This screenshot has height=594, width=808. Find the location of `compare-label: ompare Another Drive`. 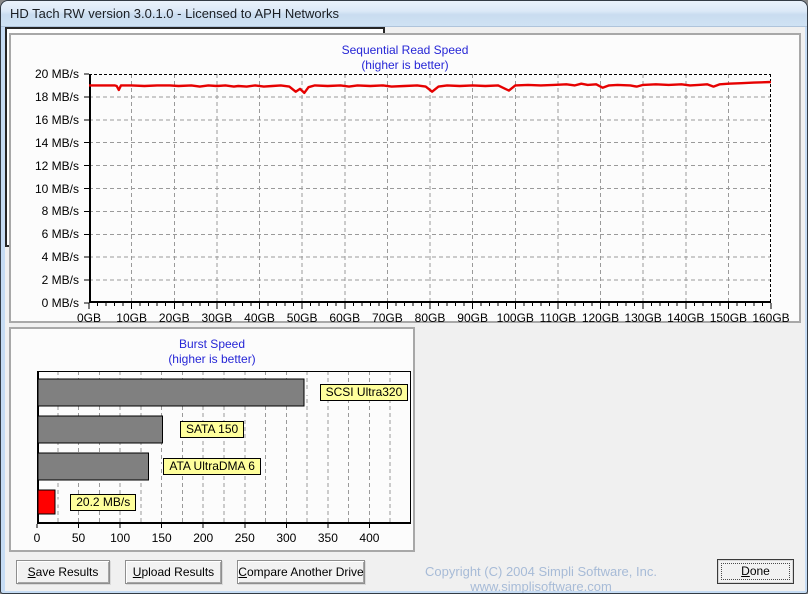

compare-label: ompare Another Drive is located at coordinates (305, 571).